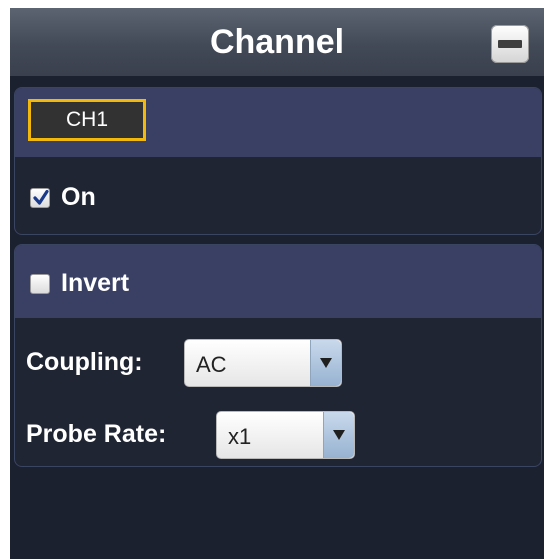 The image size is (544, 559). What do you see at coordinates (84, 362) in the screenshot?
I see `coupling-label: Coupling:` at bounding box center [84, 362].